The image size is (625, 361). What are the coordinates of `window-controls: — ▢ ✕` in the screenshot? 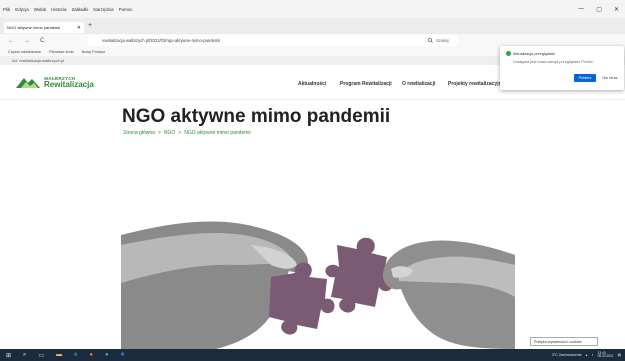 It's located at (601, 9).